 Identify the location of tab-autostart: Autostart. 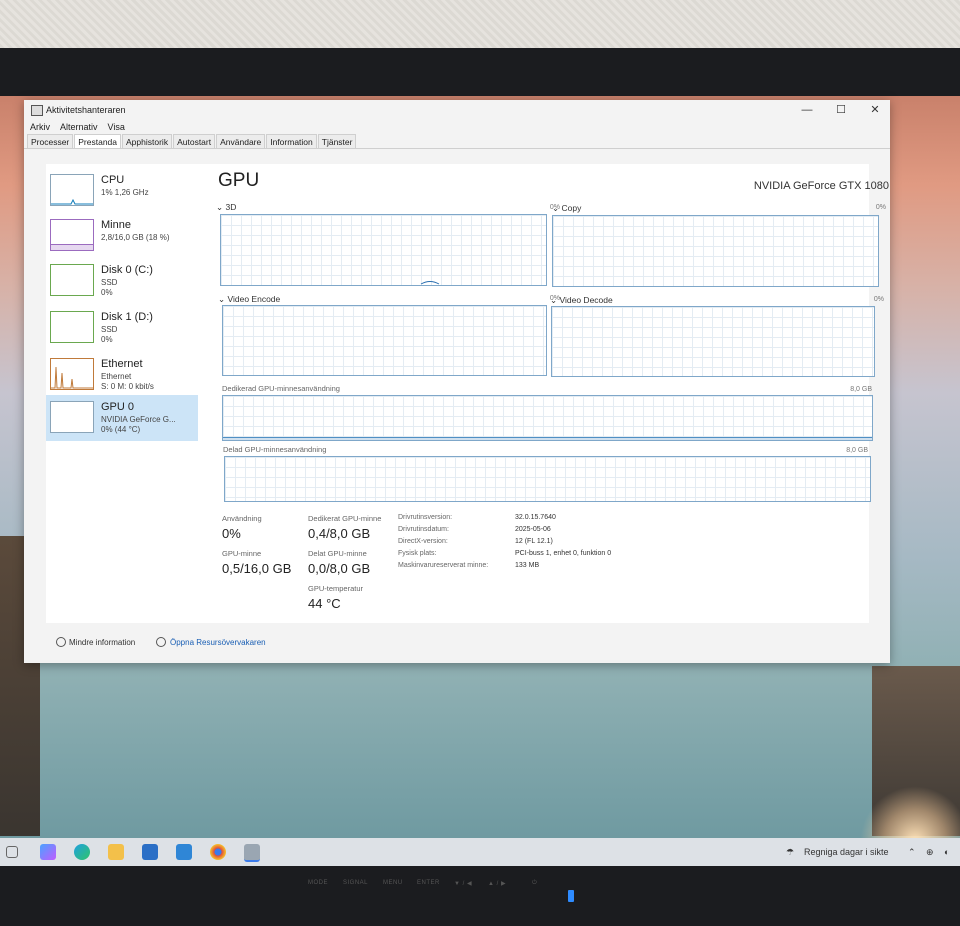
(194, 141).